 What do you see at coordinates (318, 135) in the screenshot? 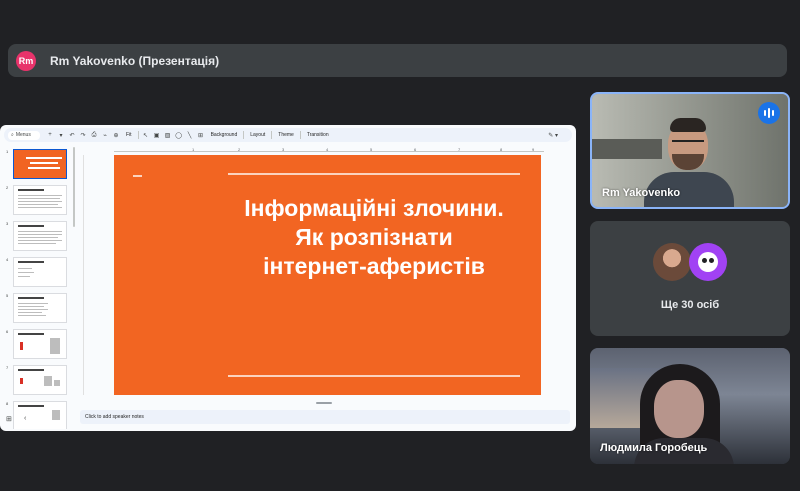
I see `transition-button: Transition` at bounding box center [318, 135].